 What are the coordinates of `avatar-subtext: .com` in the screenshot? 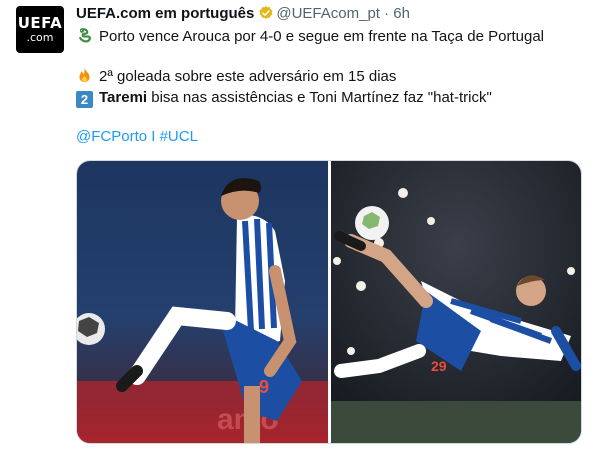 It's located at (40, 37).